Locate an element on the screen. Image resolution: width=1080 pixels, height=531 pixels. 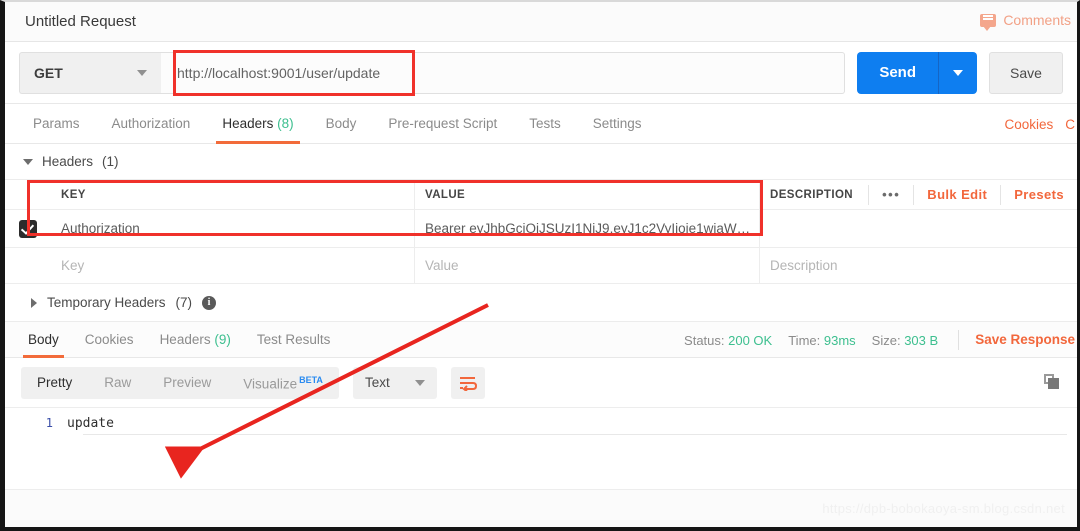
comments-button: Comments is located at coordinates (1025, 21).